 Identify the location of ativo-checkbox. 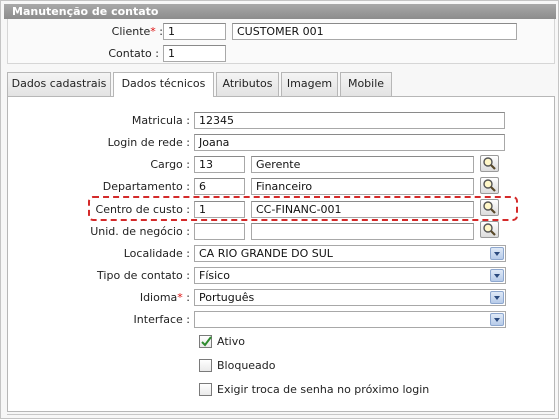
(205, 341).